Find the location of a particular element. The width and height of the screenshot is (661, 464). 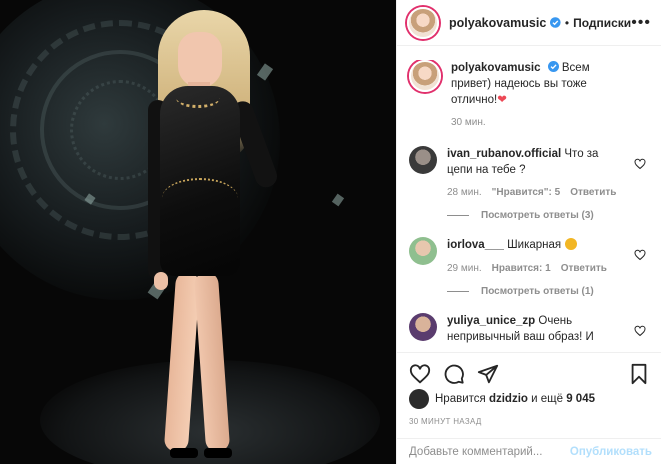

post-actions is located at coordinates (529, 368).